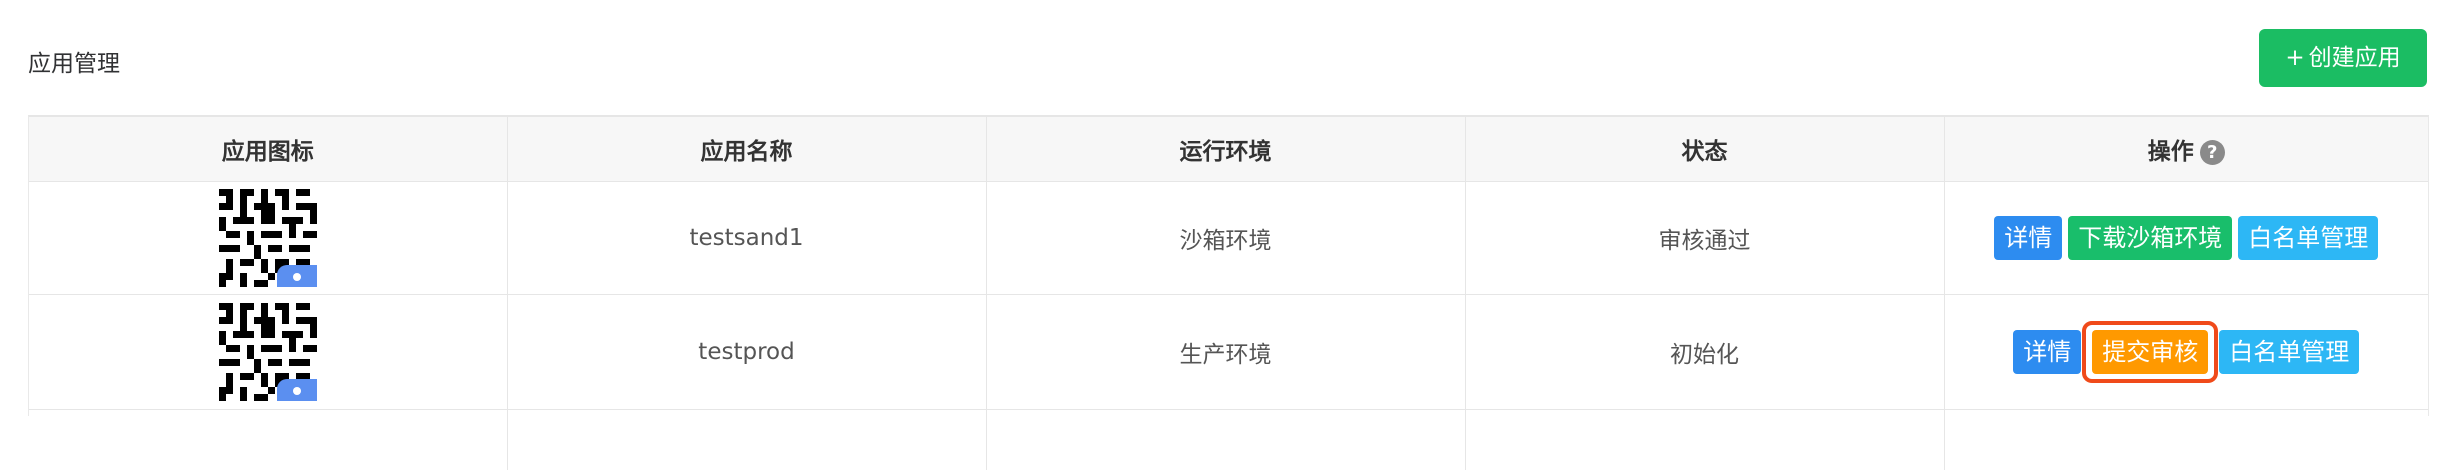 The image size is (2454, 470). I want to click on column-header-name: 应用名称, so click(746, 149).